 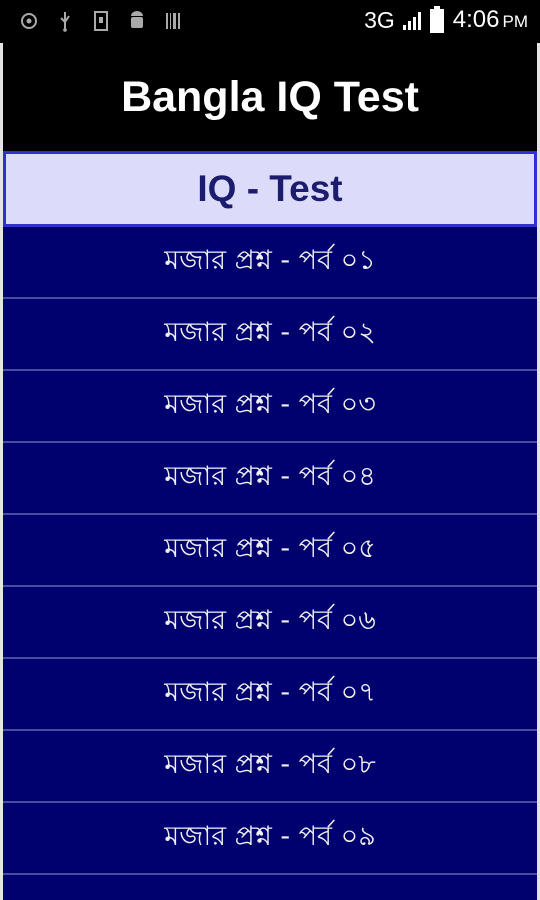 I want to click on list-item: মজার প্রশ্ন - পর্ব ০১, so click(x=270, y=263).